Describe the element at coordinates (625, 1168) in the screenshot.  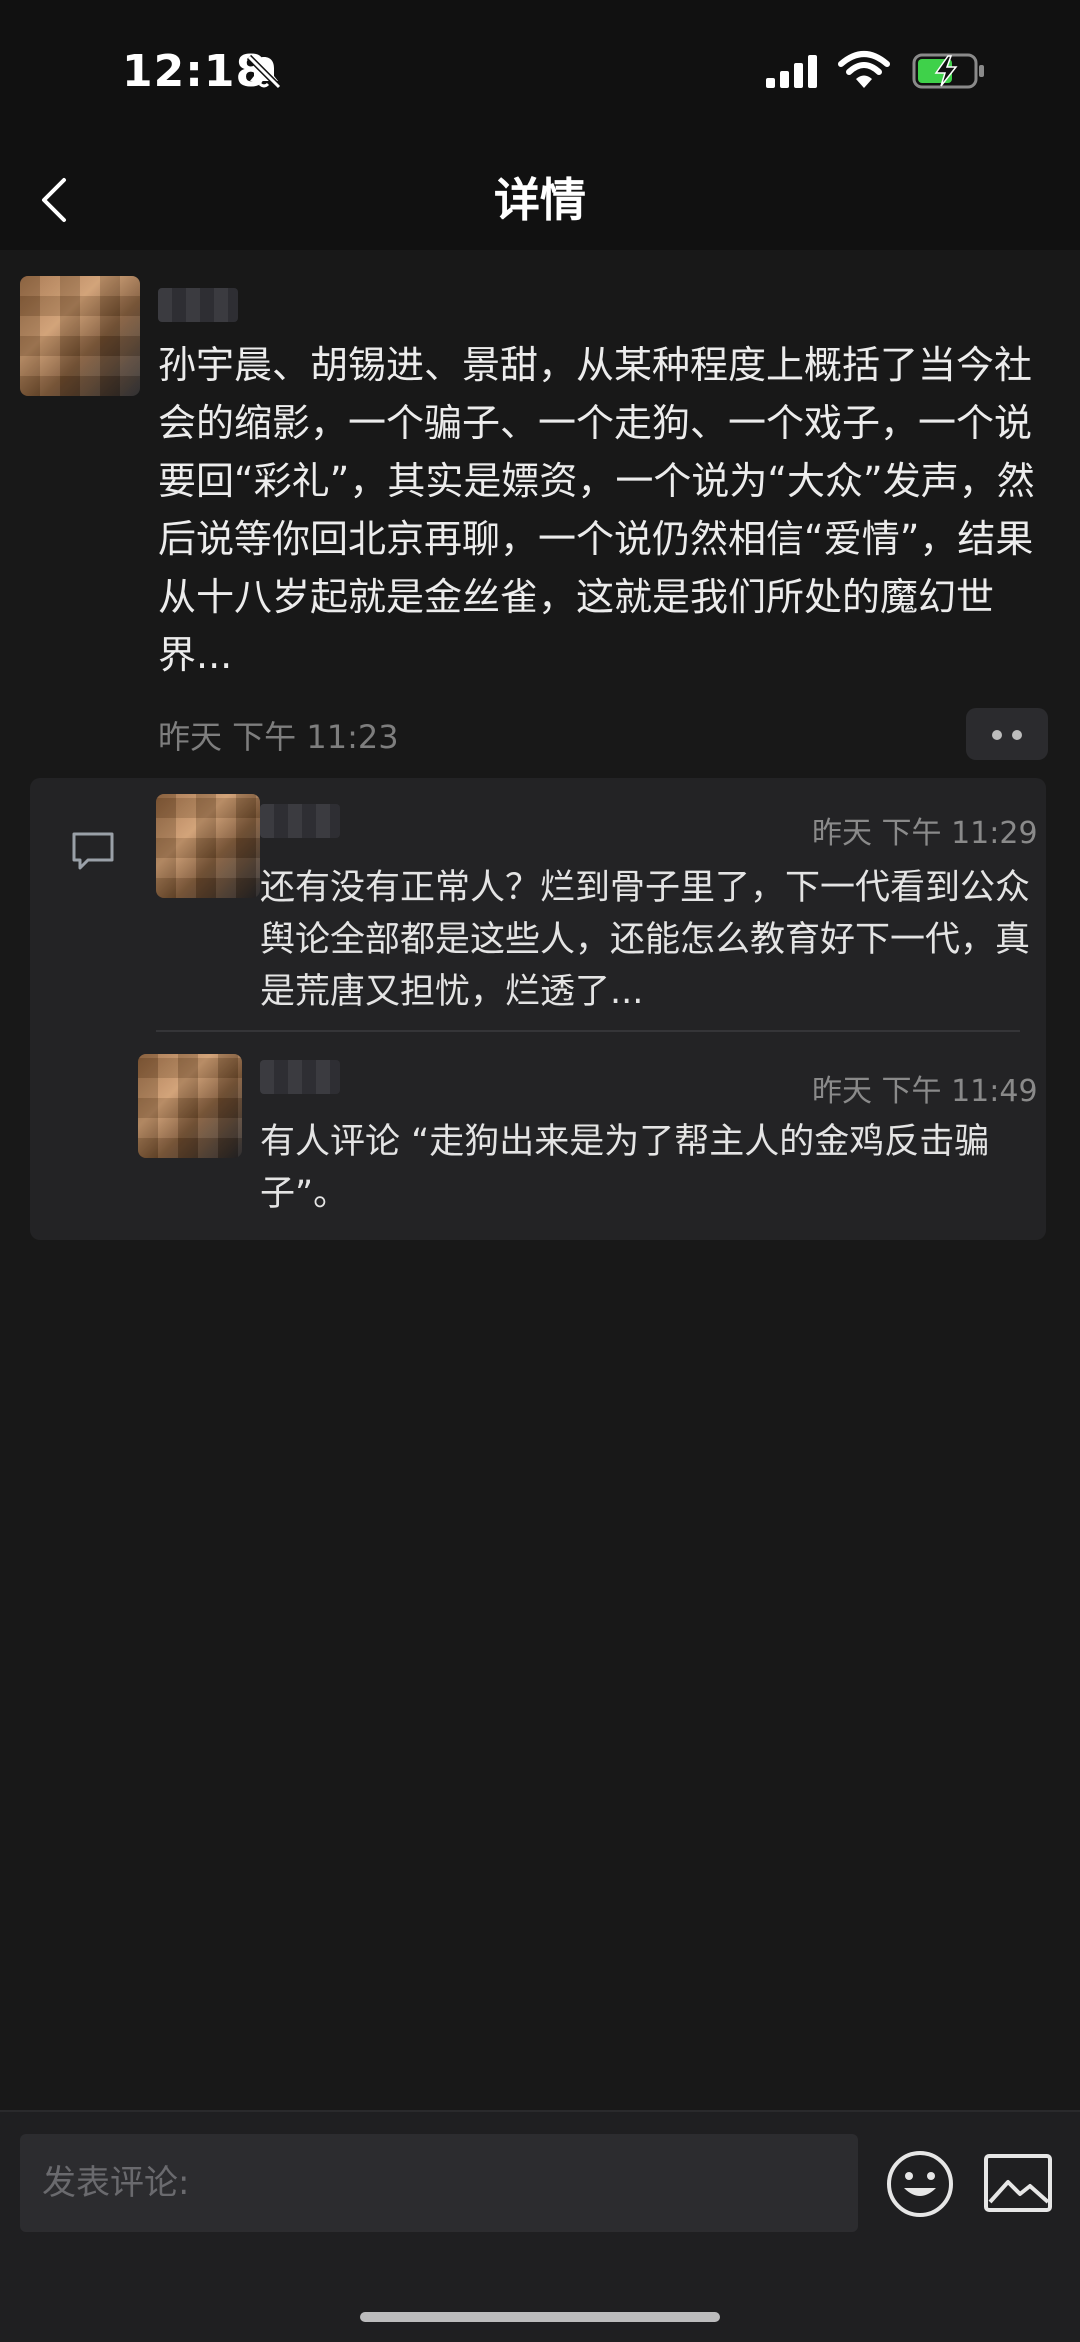
I see `comment-text: 有人评论 “走狗出来是为了帮主人的金鸡反击骗子”。` at that location.